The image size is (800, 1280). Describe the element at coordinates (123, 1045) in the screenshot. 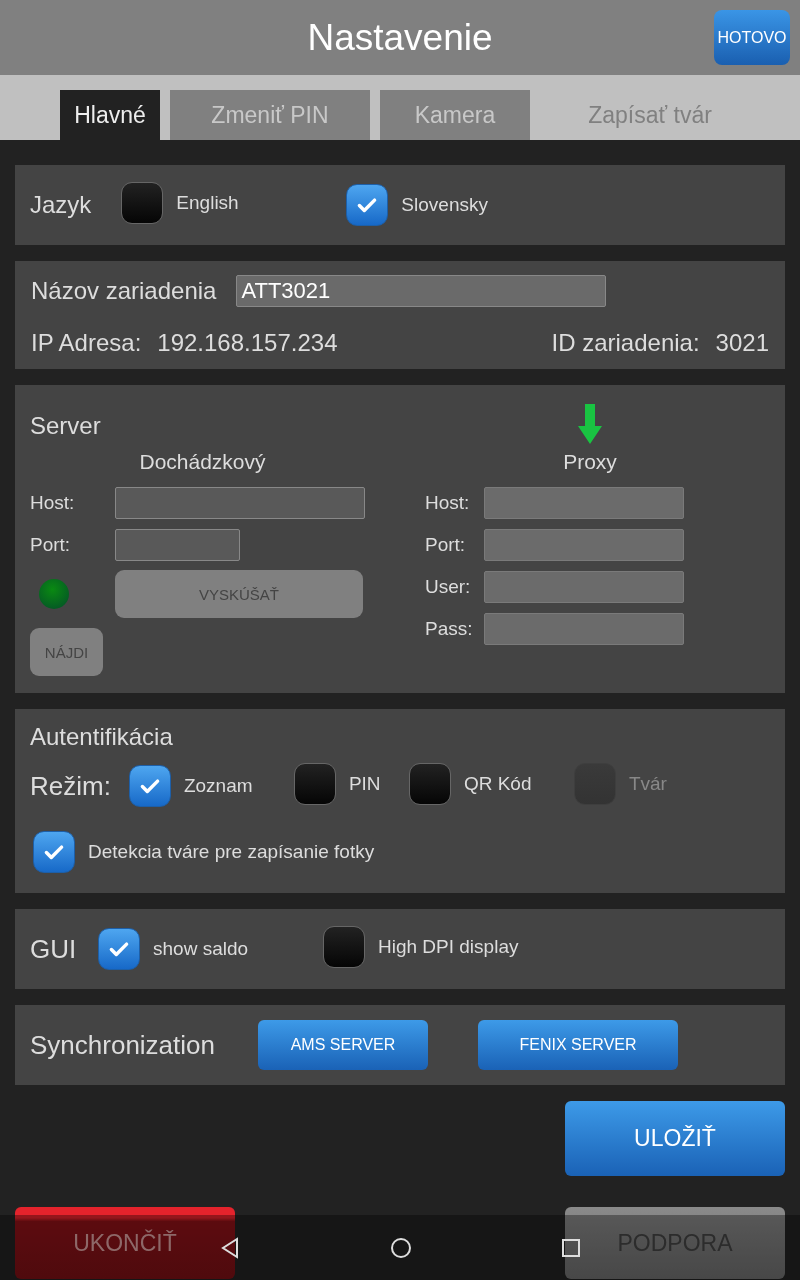

I see `section-label: Synchronization` at that location.